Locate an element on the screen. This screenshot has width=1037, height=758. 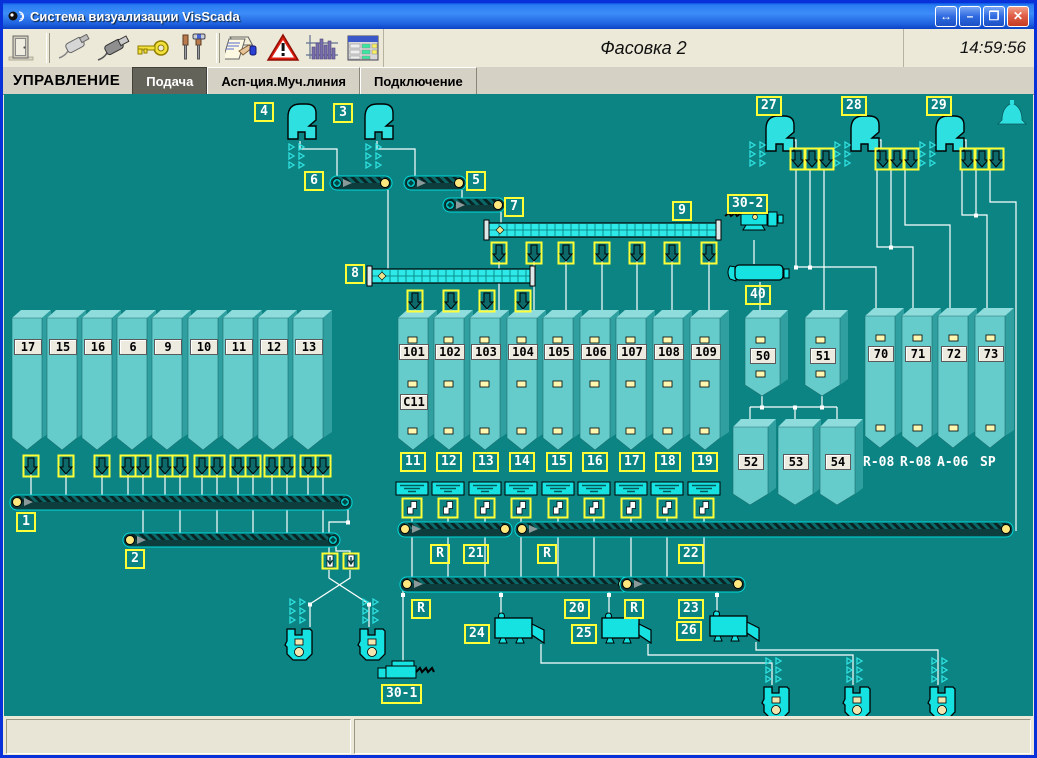
access-key-button is located at coordinates (153, 48).